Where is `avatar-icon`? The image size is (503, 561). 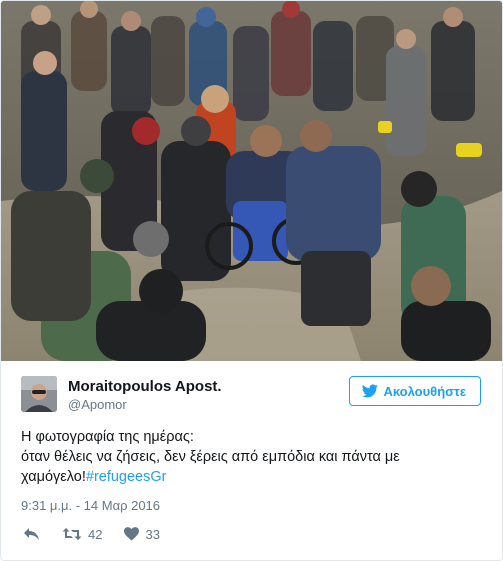
avatar-icon is located at coordinates (39, 394).